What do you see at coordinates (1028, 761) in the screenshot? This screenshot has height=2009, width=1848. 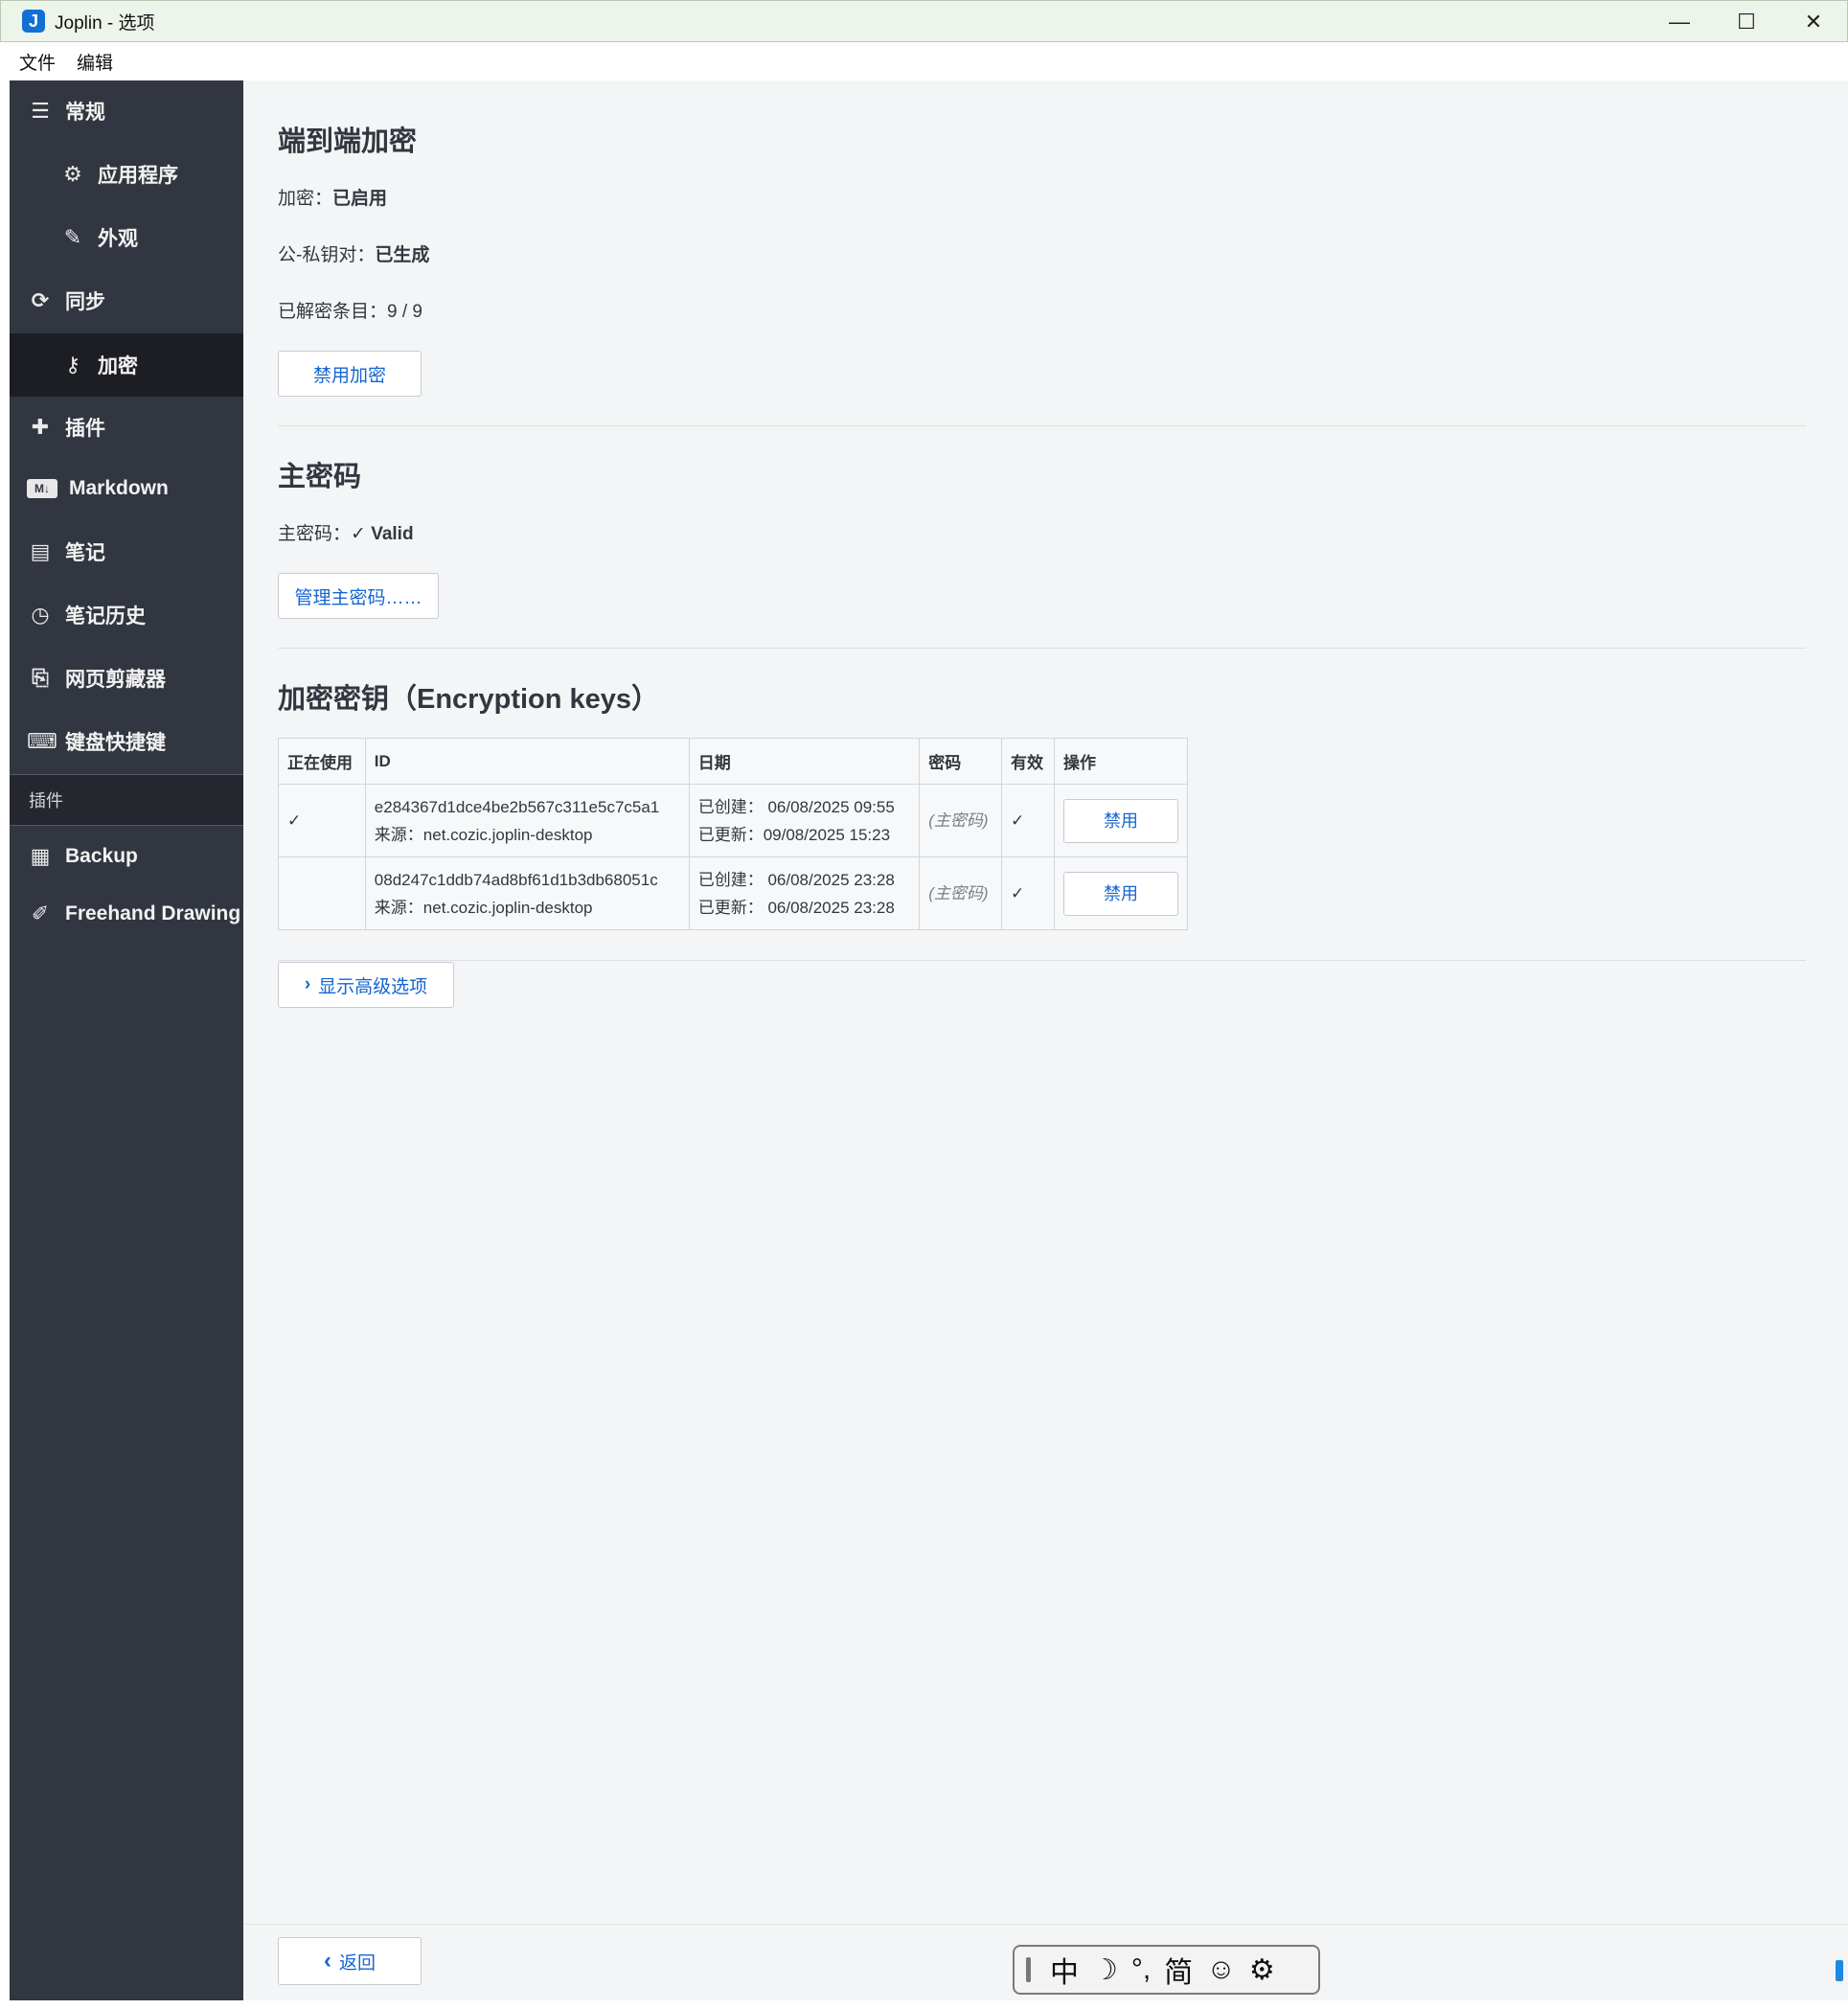 I see `column-header-valid: 有效` at bounding box center [1028, 761].